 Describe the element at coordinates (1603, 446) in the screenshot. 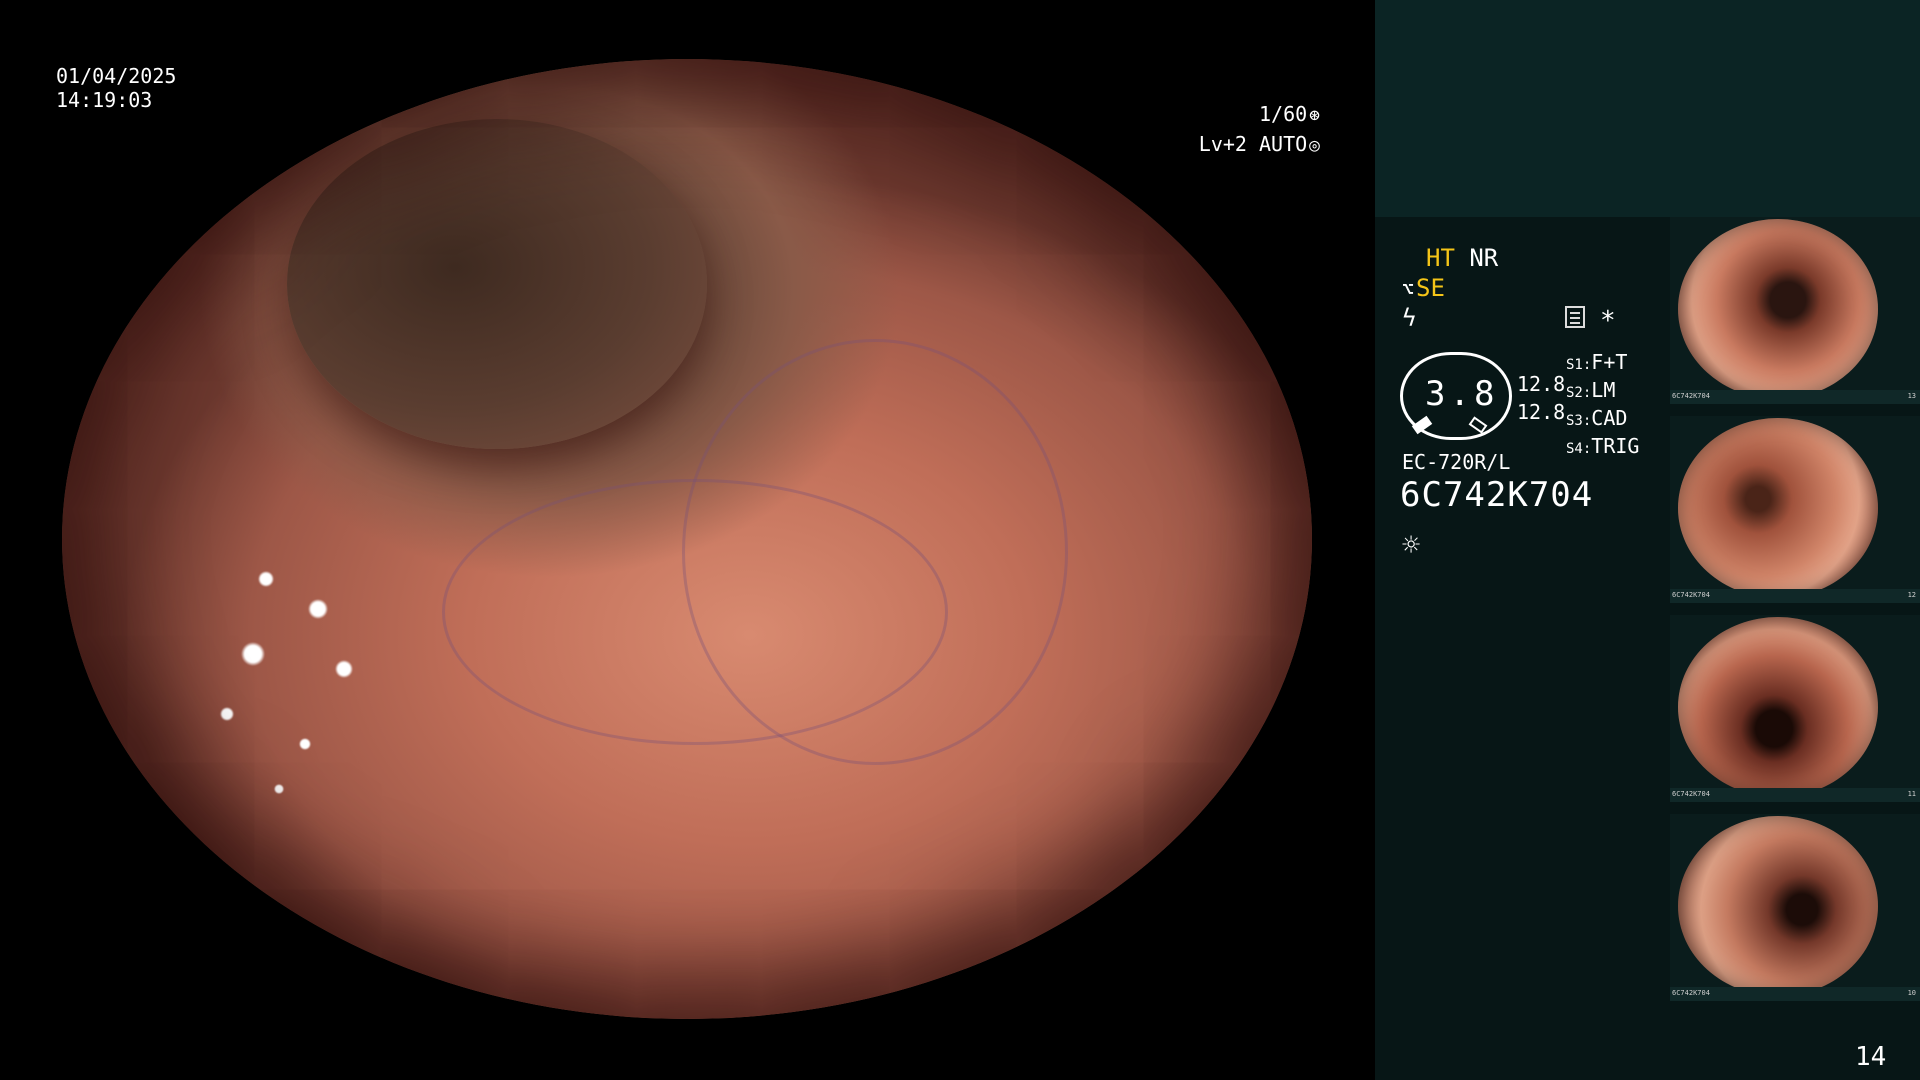

I see `switch-item: S4:TRIG` at that location.